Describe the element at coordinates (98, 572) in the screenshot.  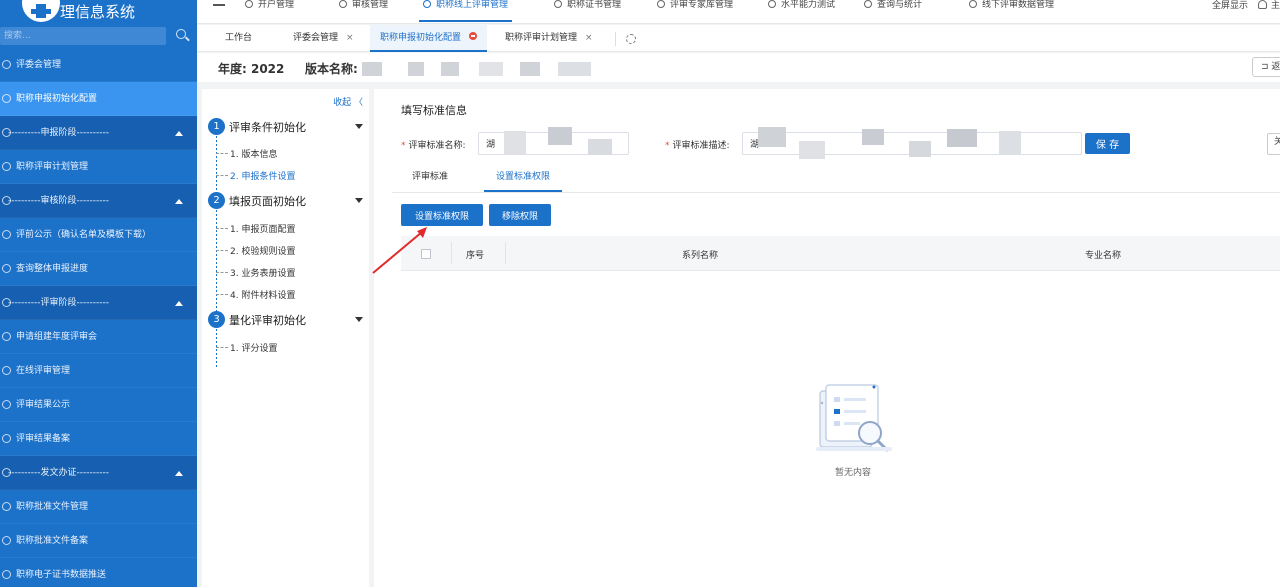
I see `sidebar-item: 职称电子证书数据推送` at that location.